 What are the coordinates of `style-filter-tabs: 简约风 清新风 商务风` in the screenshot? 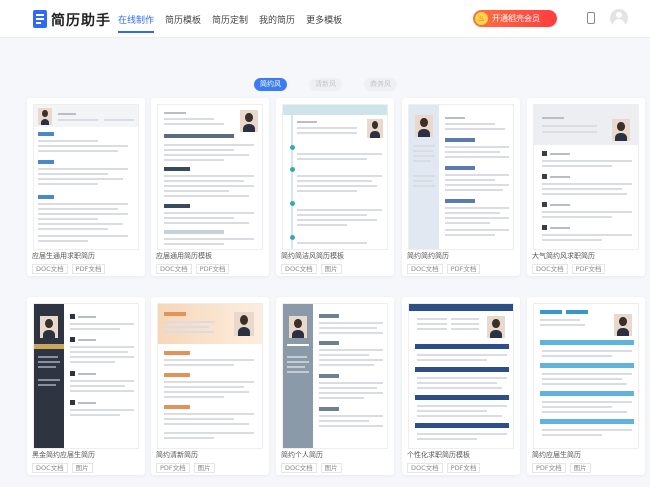 It's located at (325, 84).